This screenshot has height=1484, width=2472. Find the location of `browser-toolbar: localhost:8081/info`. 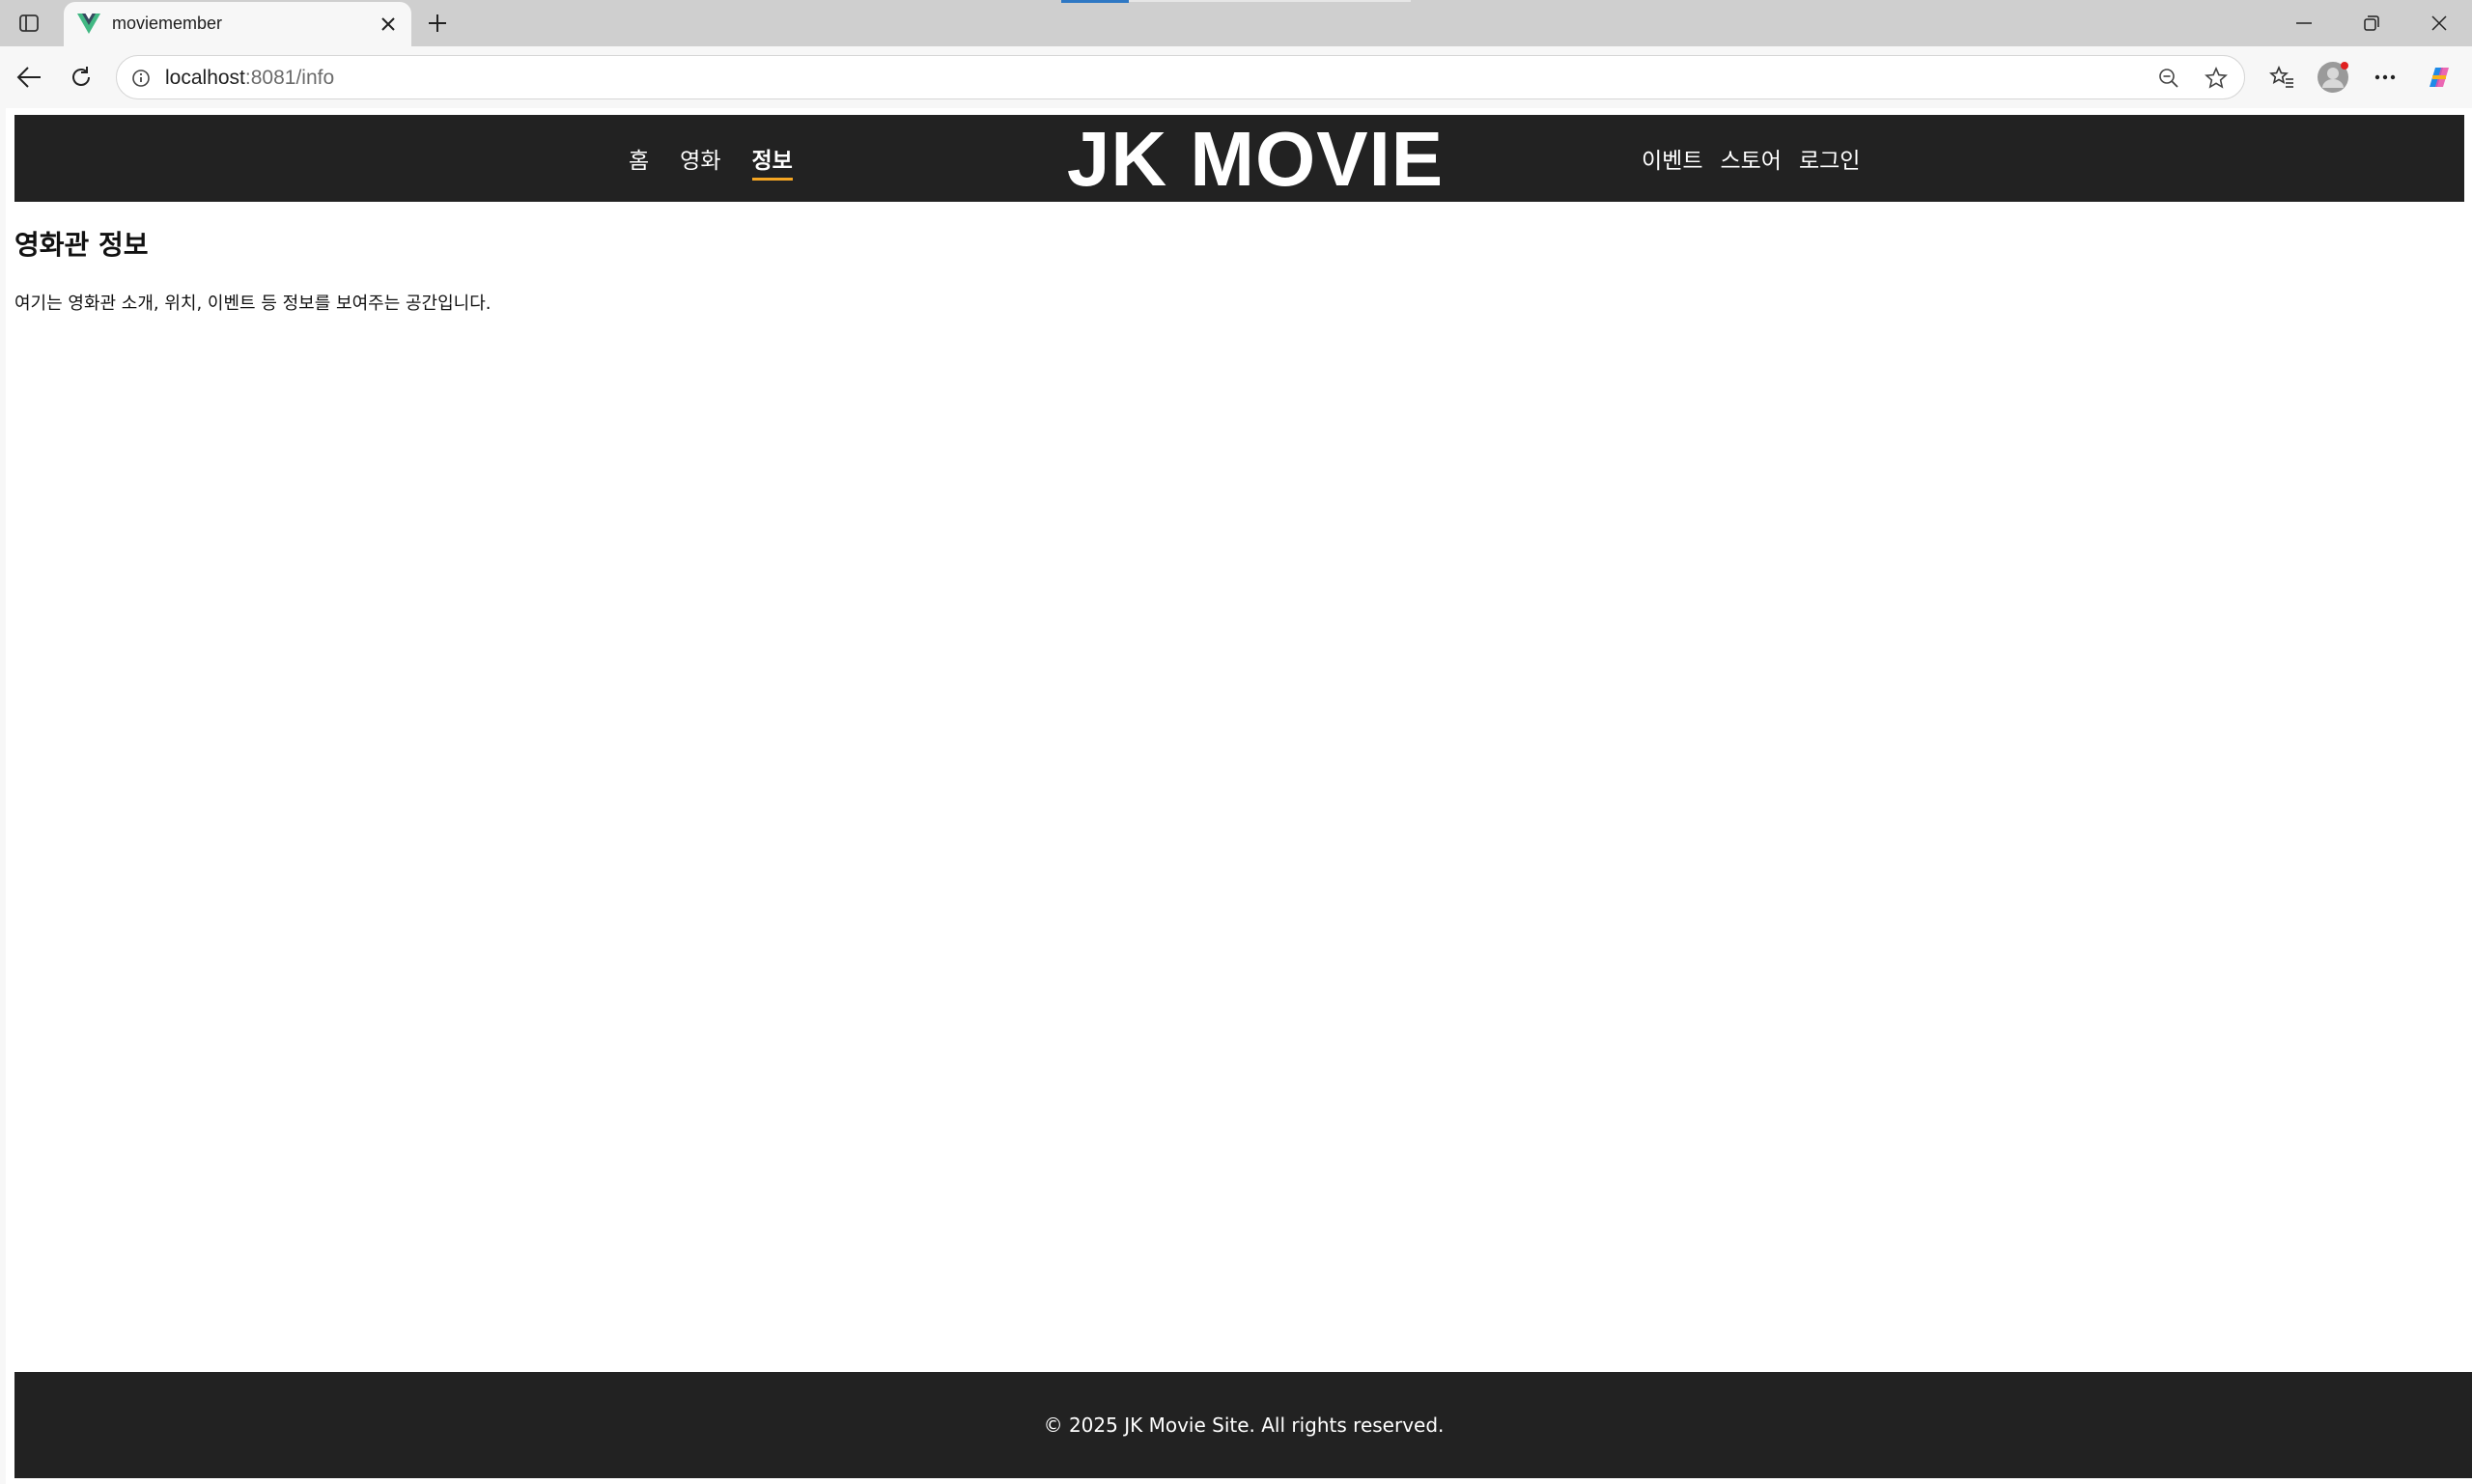

browser-toolbar: localhost:8081/info is located at coordinates (1236, 77).